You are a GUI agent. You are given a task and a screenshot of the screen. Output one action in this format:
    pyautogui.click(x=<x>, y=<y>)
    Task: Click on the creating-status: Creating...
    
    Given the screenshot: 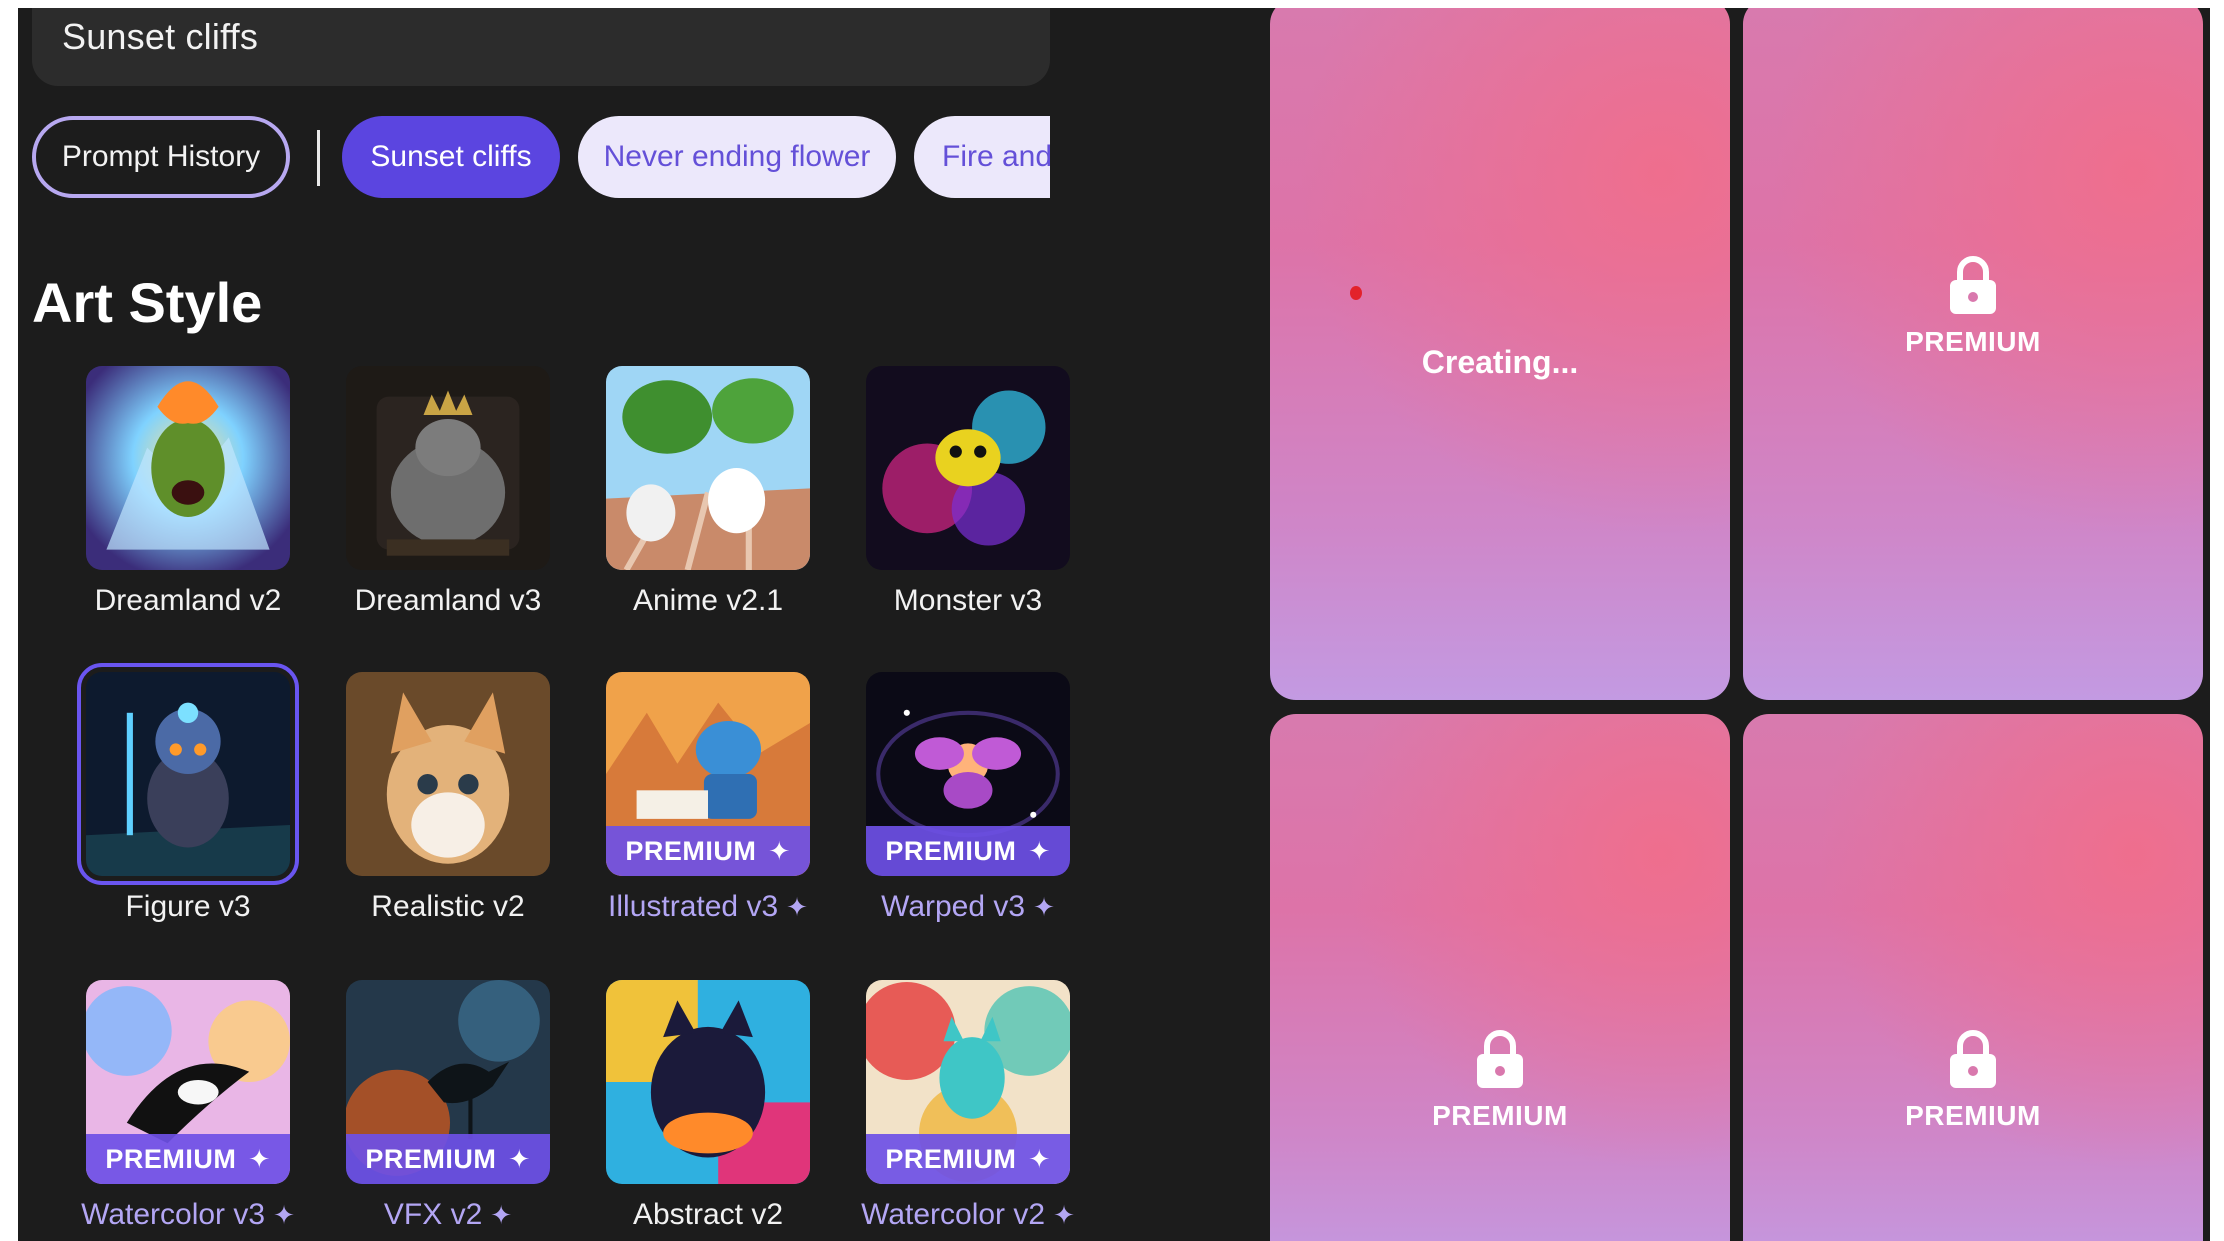 What is the action you would take?
    pyautogui.click(x=1500, y=362)
    